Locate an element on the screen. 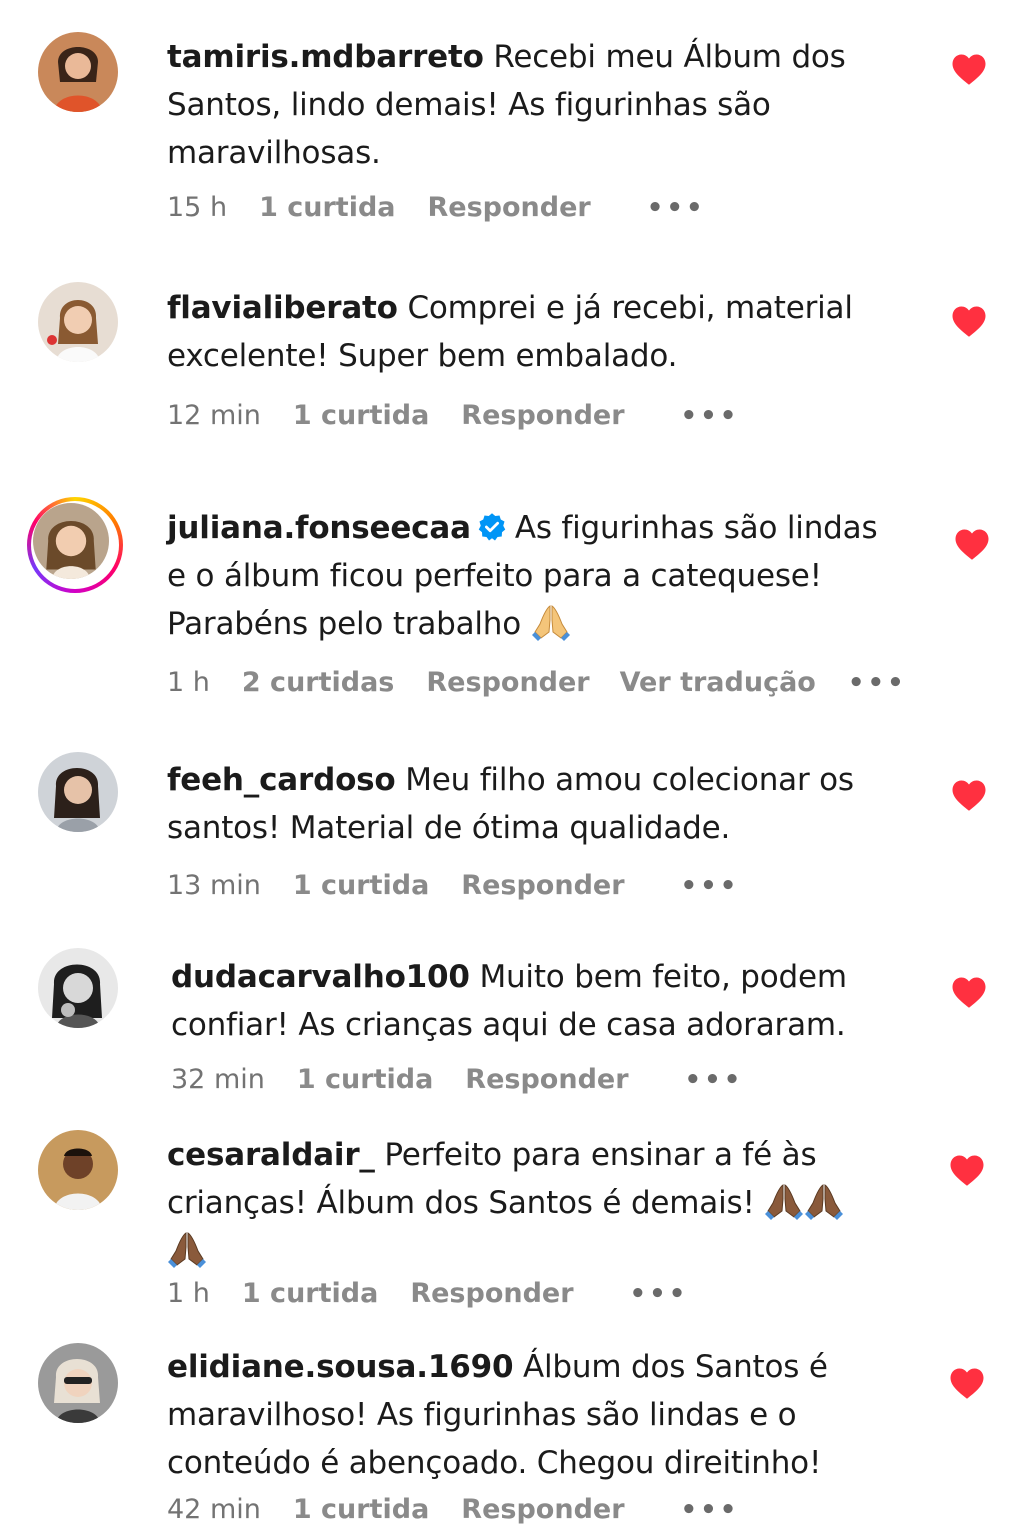 The image size is (1024, 1536). comment-meta: 13 min 1 curtida Responder ••• is located at coordinates (453, 885).